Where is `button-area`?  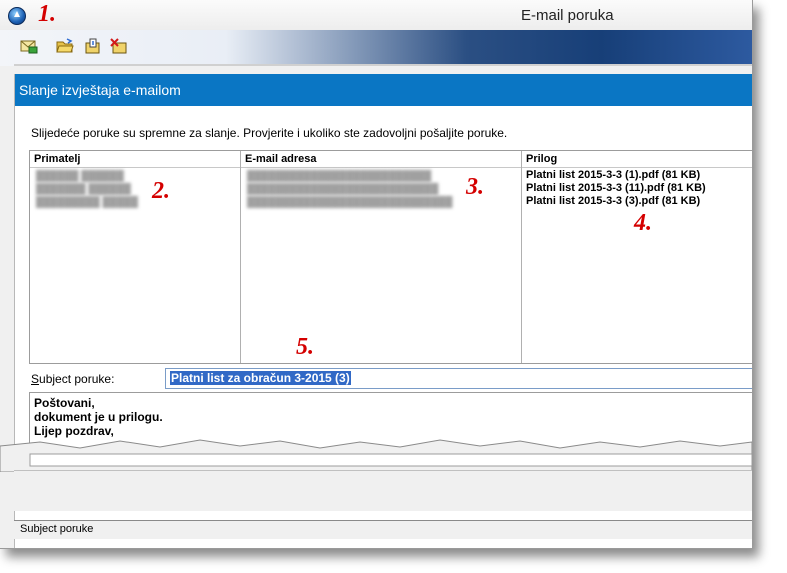
button-area is located at coordinates (383, 490).